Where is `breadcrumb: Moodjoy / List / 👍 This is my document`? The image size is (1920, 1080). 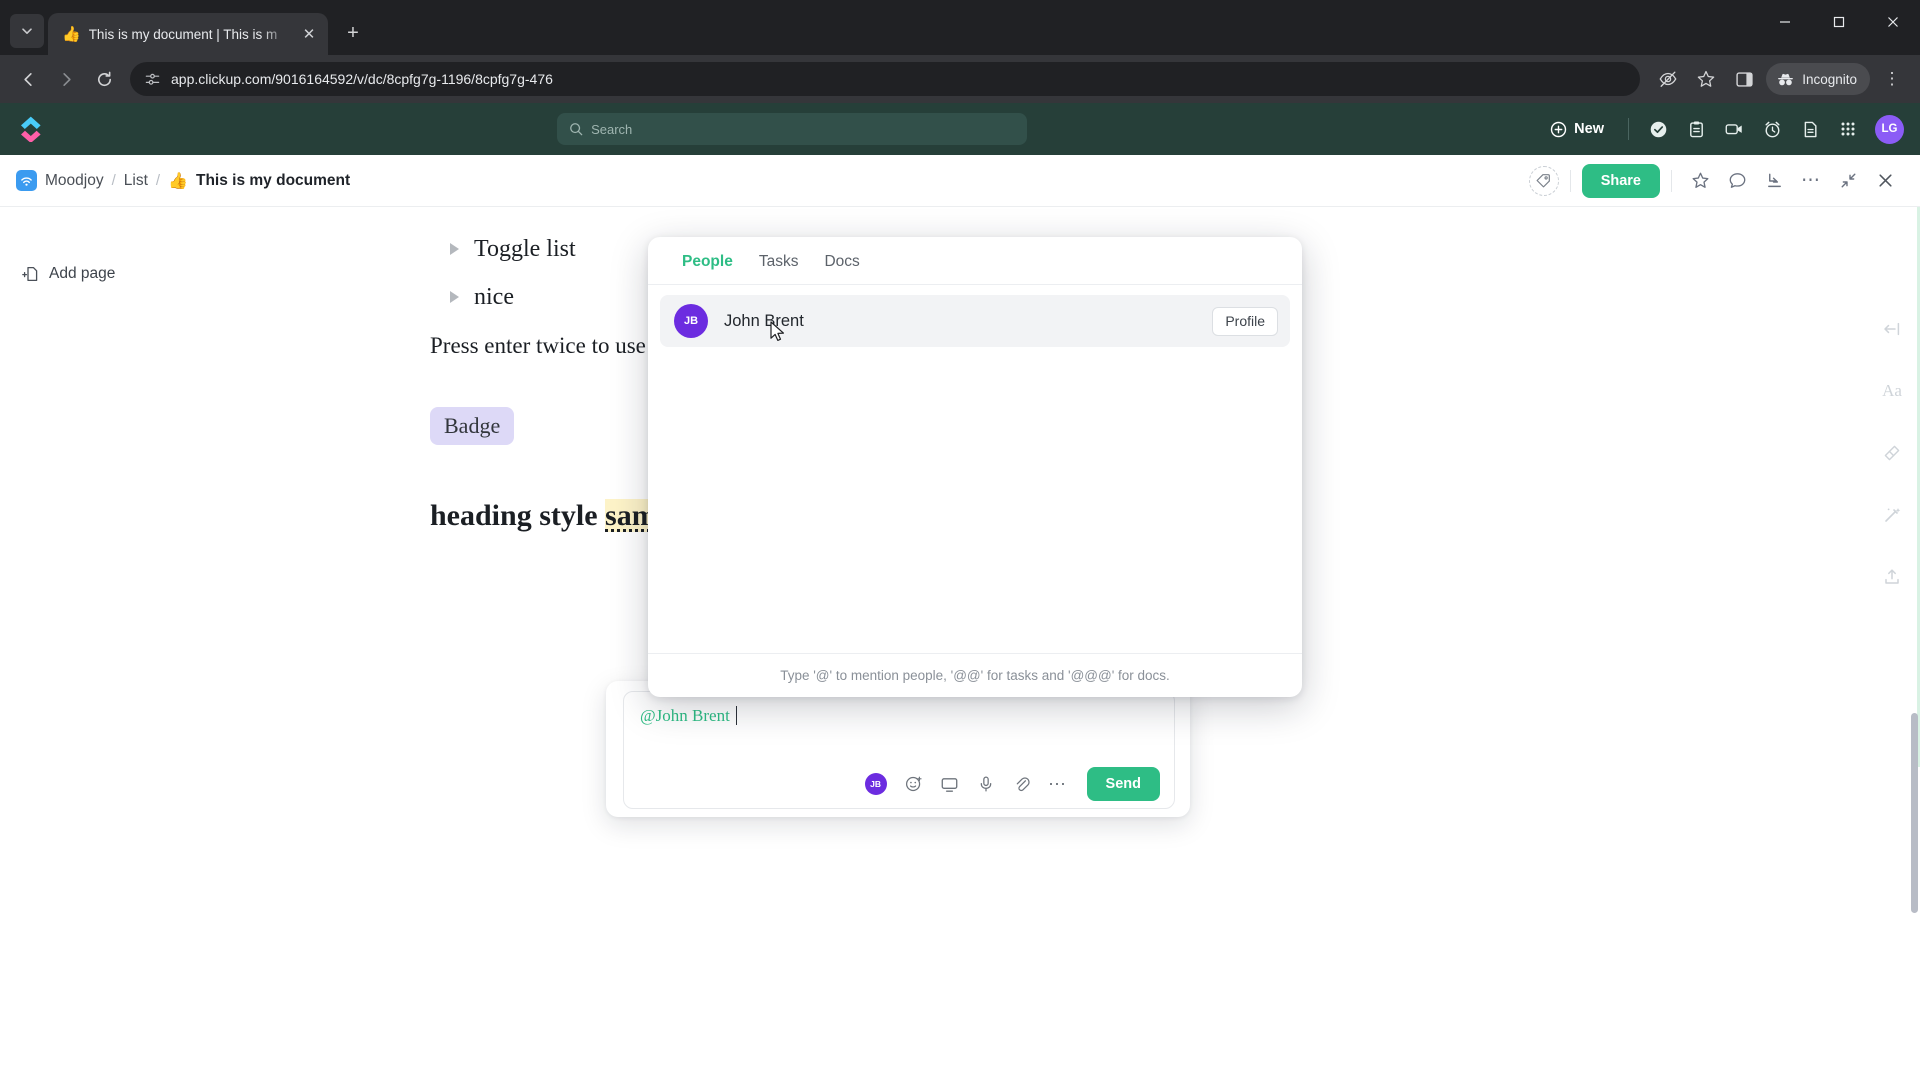
breadcrumb: Moodjoy / List / 👍 This is my document is located at coordinates (767, 180).